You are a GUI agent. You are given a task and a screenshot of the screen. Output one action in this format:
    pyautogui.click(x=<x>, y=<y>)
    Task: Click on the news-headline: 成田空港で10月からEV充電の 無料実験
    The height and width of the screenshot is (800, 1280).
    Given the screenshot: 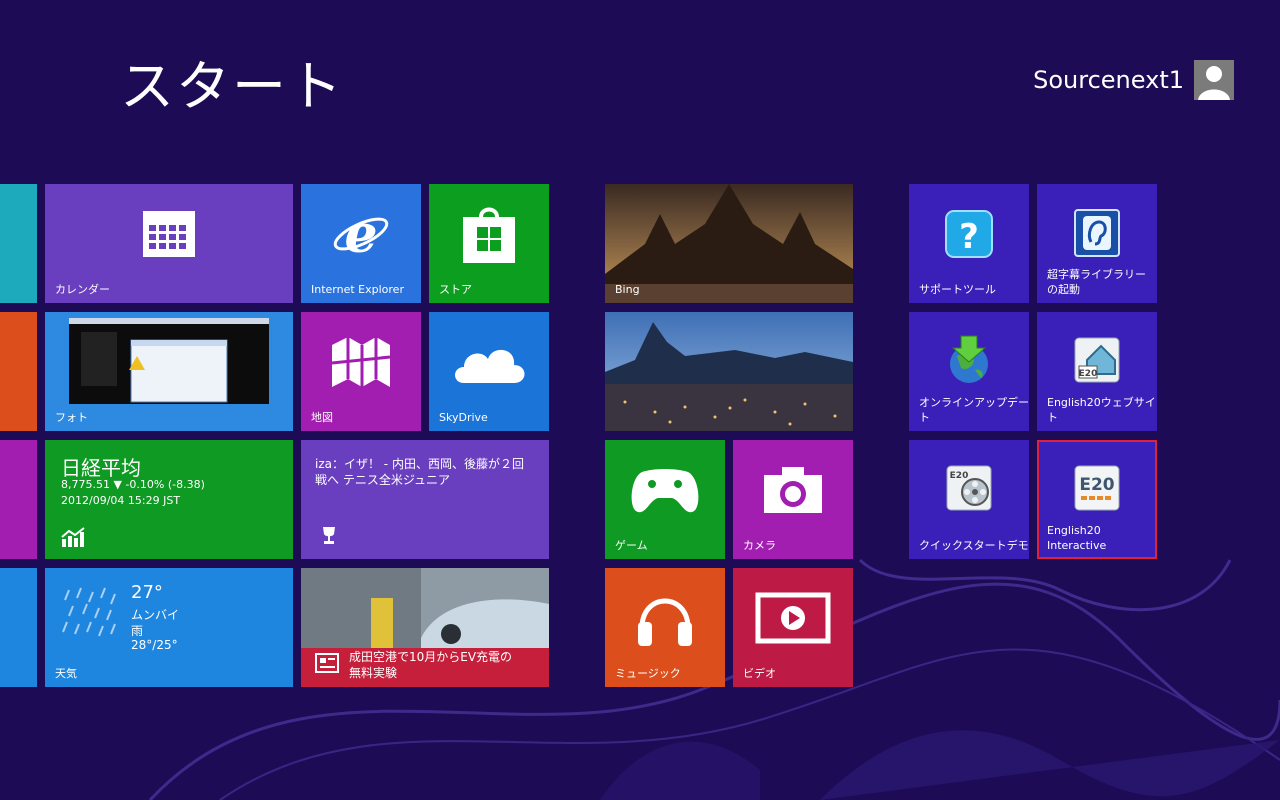 What is the action you would take?
    pyautogui.click(x=431, y=665)
    